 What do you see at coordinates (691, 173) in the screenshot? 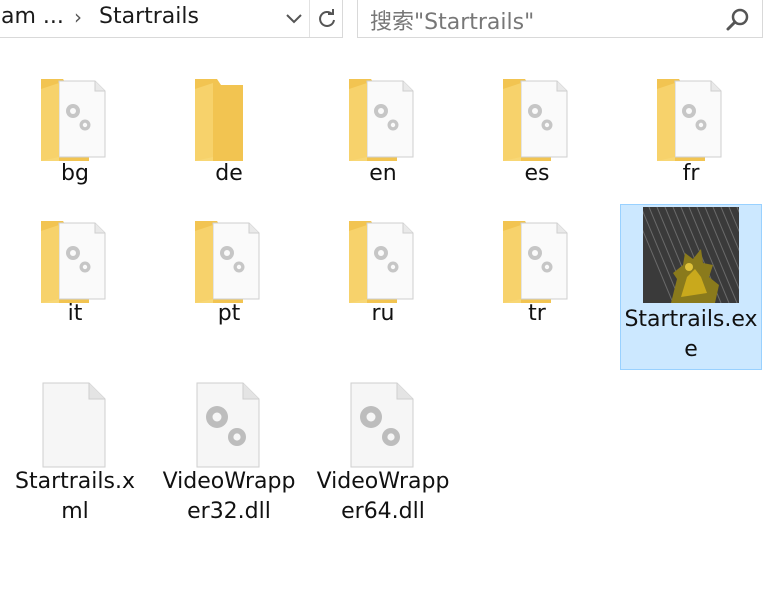
I see `item-label: fr` at bounding box center [691, 173].